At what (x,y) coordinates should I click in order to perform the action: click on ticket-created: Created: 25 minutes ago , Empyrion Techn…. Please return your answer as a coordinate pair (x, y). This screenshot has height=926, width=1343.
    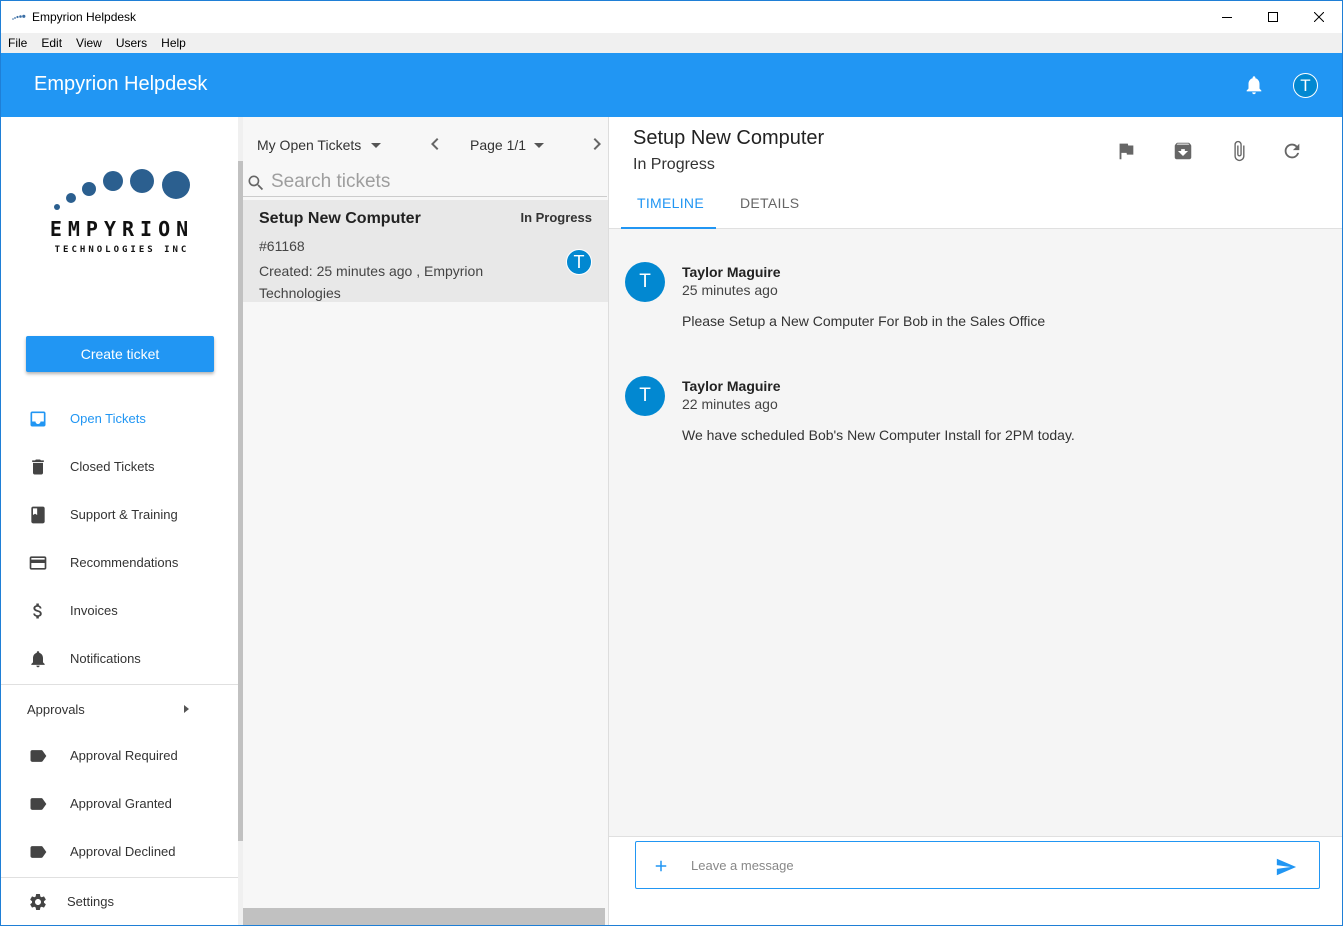
    Looking at the image, I should click on (371, 282).